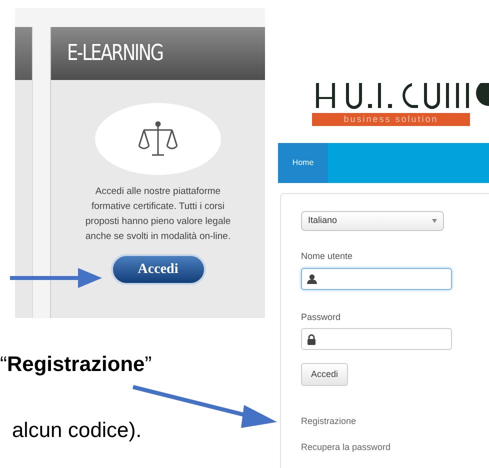  I want to click on logo-tagline: business solution, so click(391, 119).